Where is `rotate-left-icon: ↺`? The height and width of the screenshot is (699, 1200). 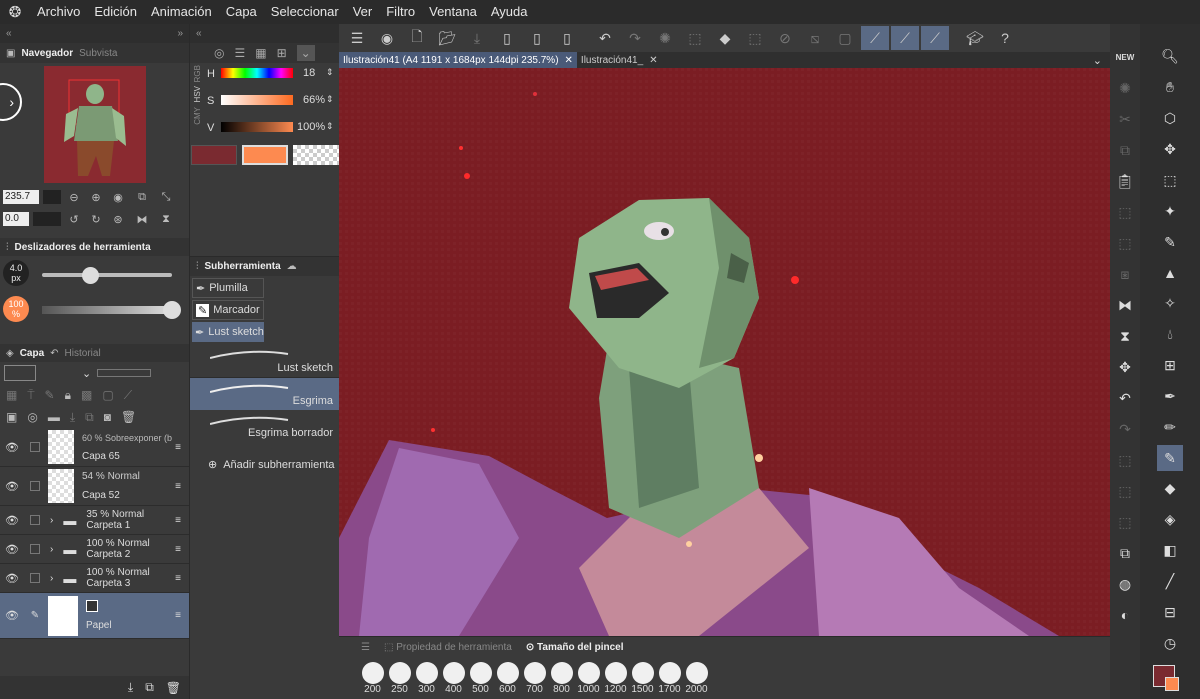 rotate-left-icon: ↺ is located at coordinates (74, 219).